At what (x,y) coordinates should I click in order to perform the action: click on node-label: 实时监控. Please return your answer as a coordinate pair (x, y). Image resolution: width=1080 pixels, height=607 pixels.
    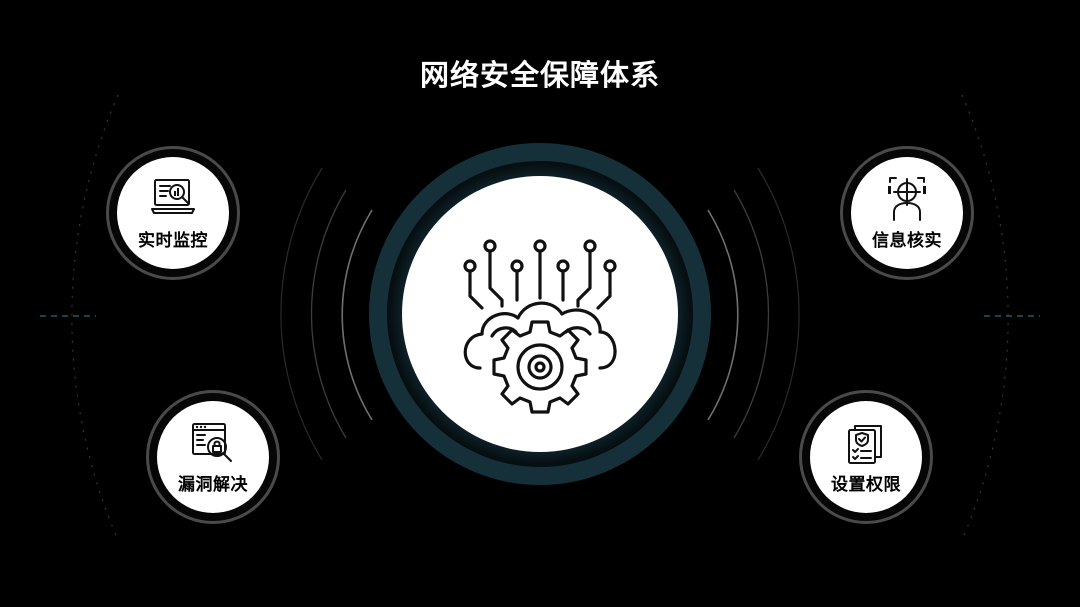
    Looking at the image, I should click on (173, 240).